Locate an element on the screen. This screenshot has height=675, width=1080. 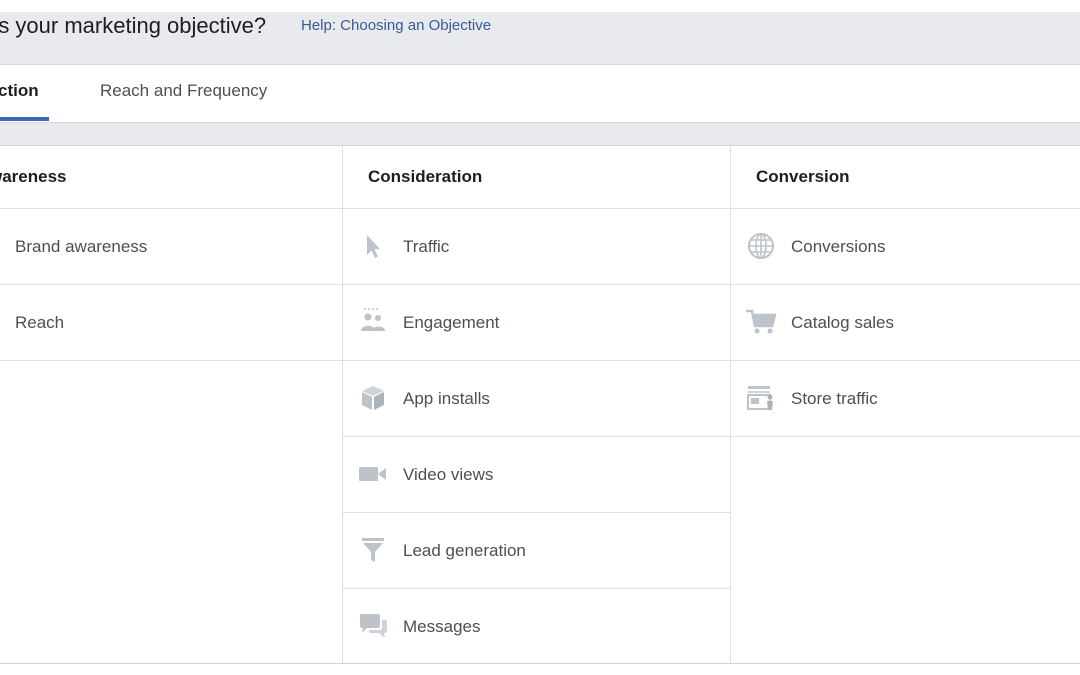
objective-reach: Reach is located at coordinates (171, 323).